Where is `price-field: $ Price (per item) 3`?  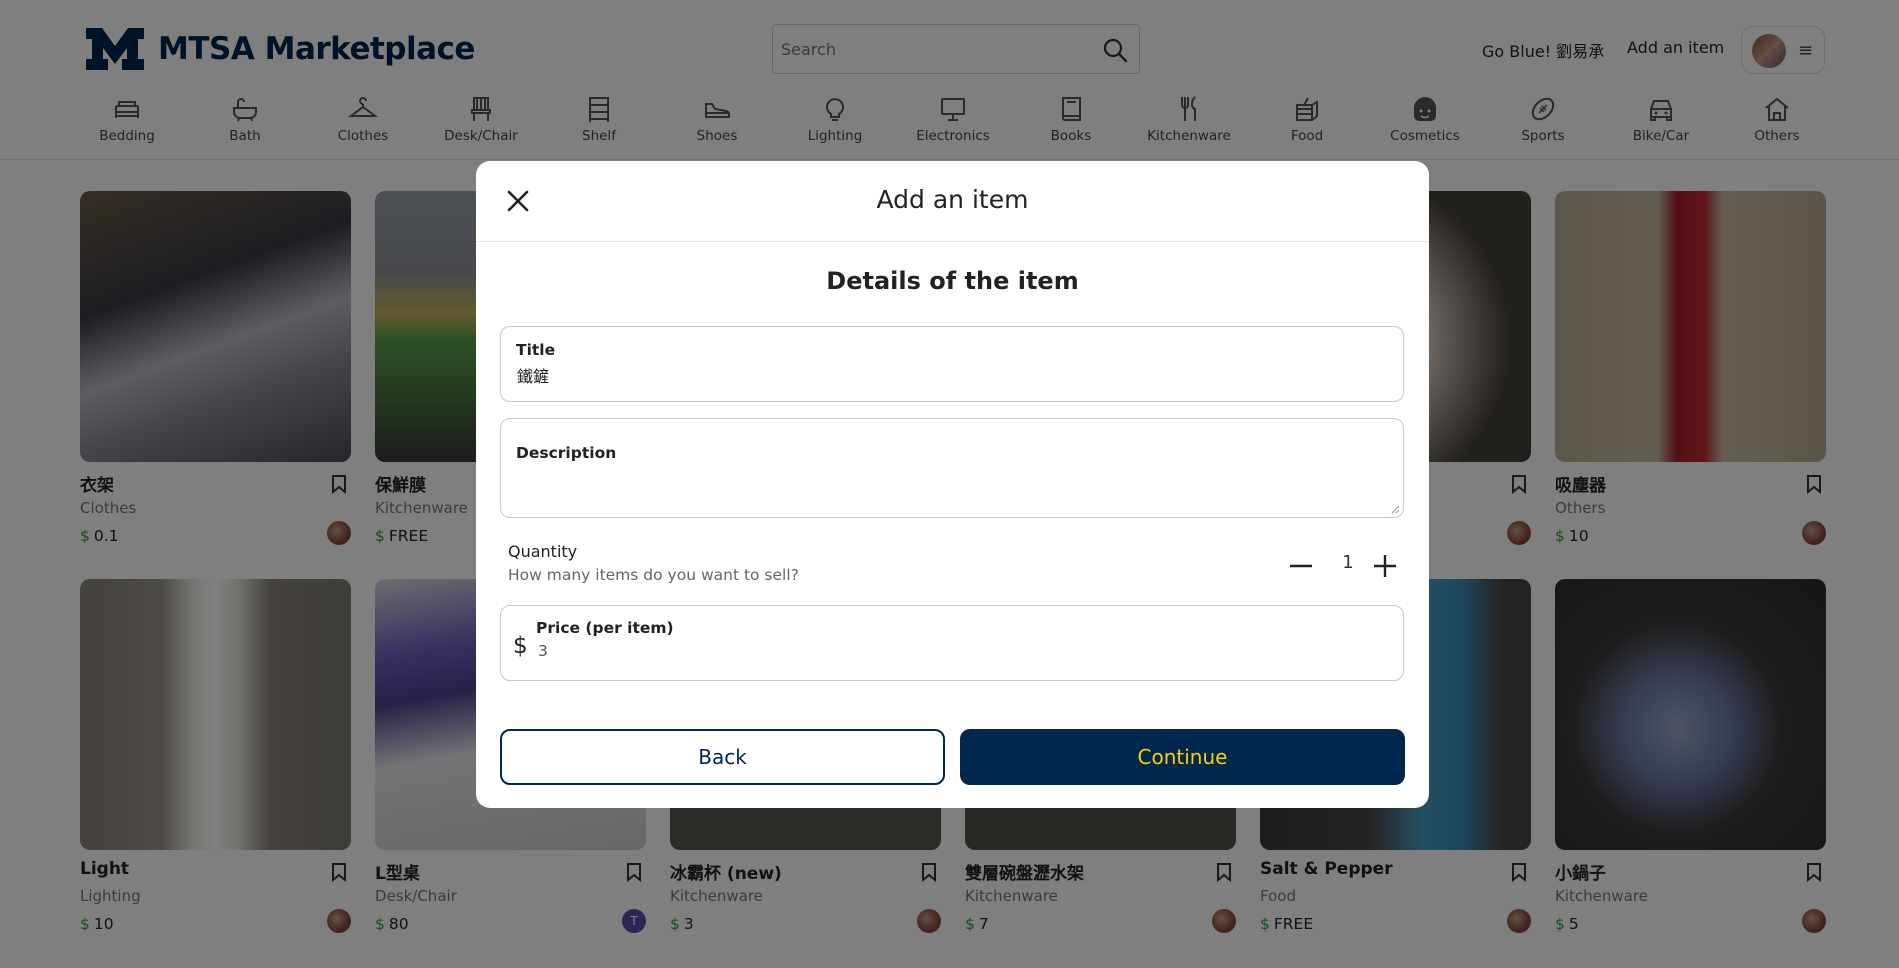
price-field: $ Price (per item) 3 is located at coordinates (952, 643).